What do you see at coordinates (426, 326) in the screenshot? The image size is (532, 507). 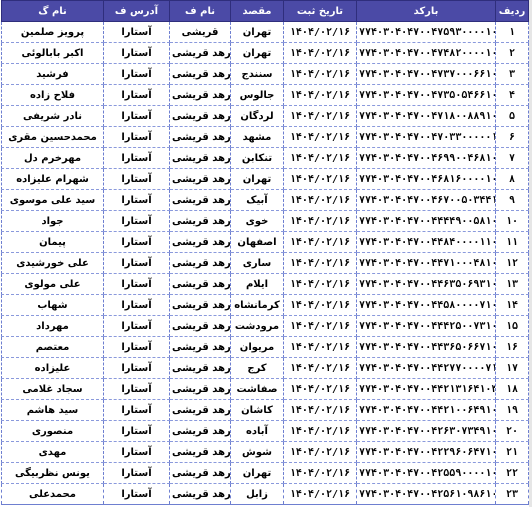 I see `cell-barcode: ۷۷۴۰۳۰۴۰۴۷۰۰۴۴۴۲۵۰۰۷۳۱۰۴` at bounding box center [426, 326].